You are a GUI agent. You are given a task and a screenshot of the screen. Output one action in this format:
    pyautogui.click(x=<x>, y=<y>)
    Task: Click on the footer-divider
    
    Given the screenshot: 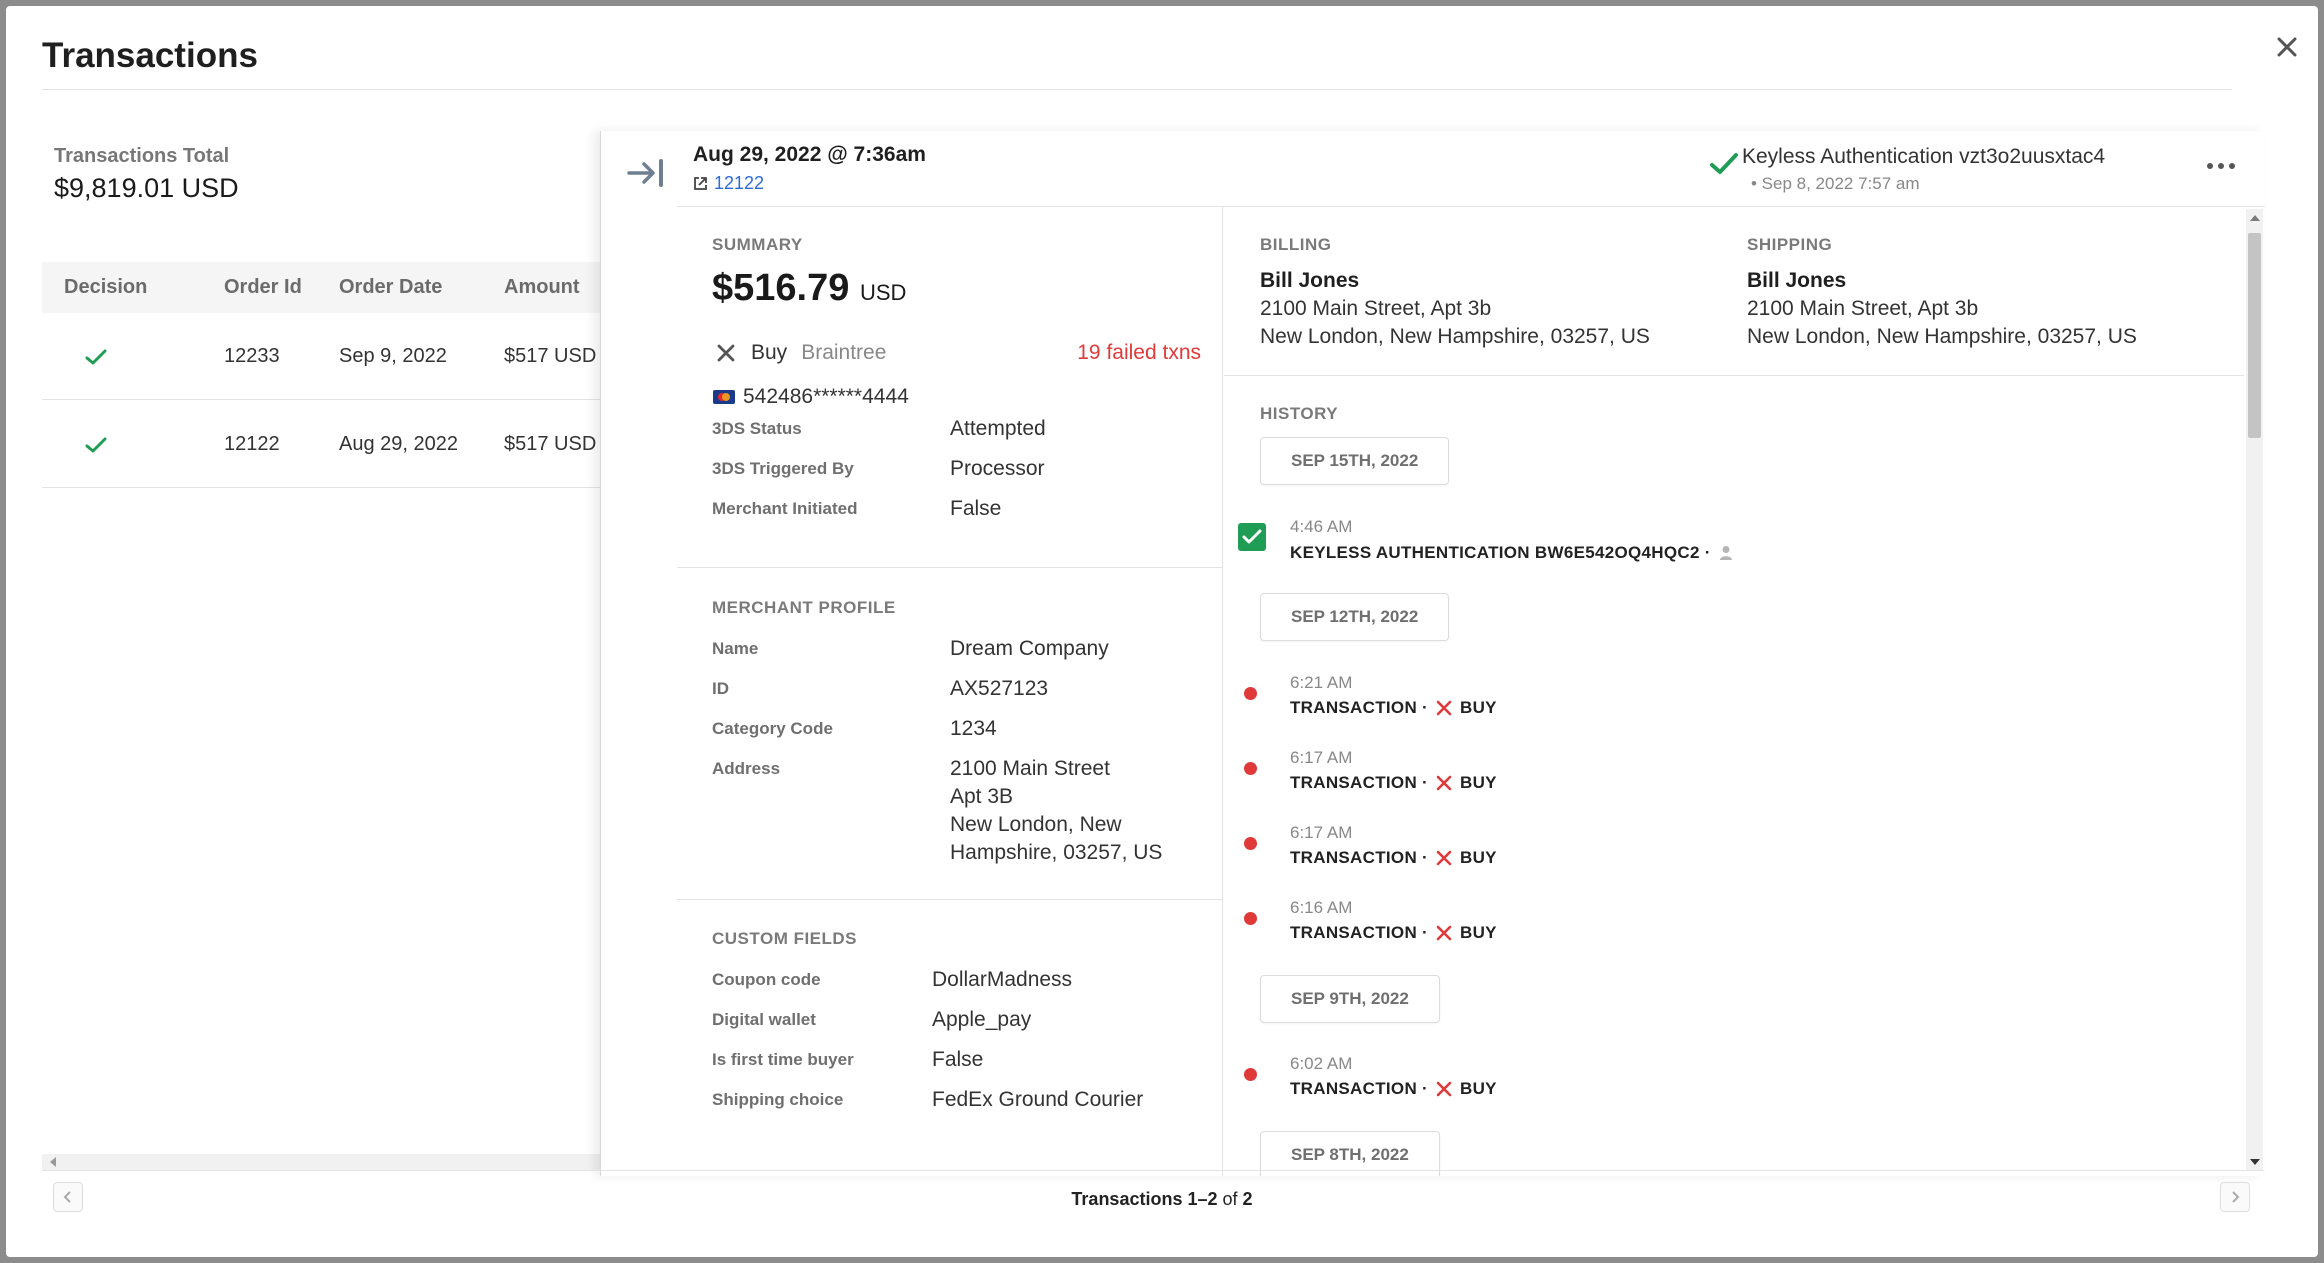 What is the action you would take?
    pyautogui.click(x=1153, y=1170)
    